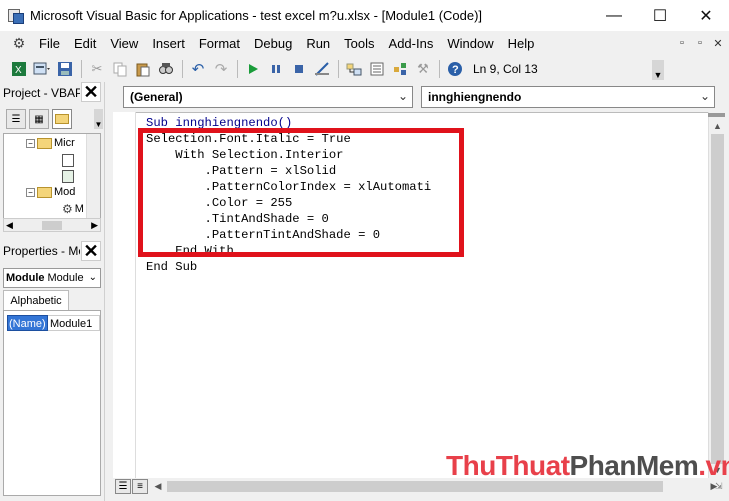 The width and height of the screenshot is (729, 501). I want to click on margin-indicator-bar, so click(124, 295).